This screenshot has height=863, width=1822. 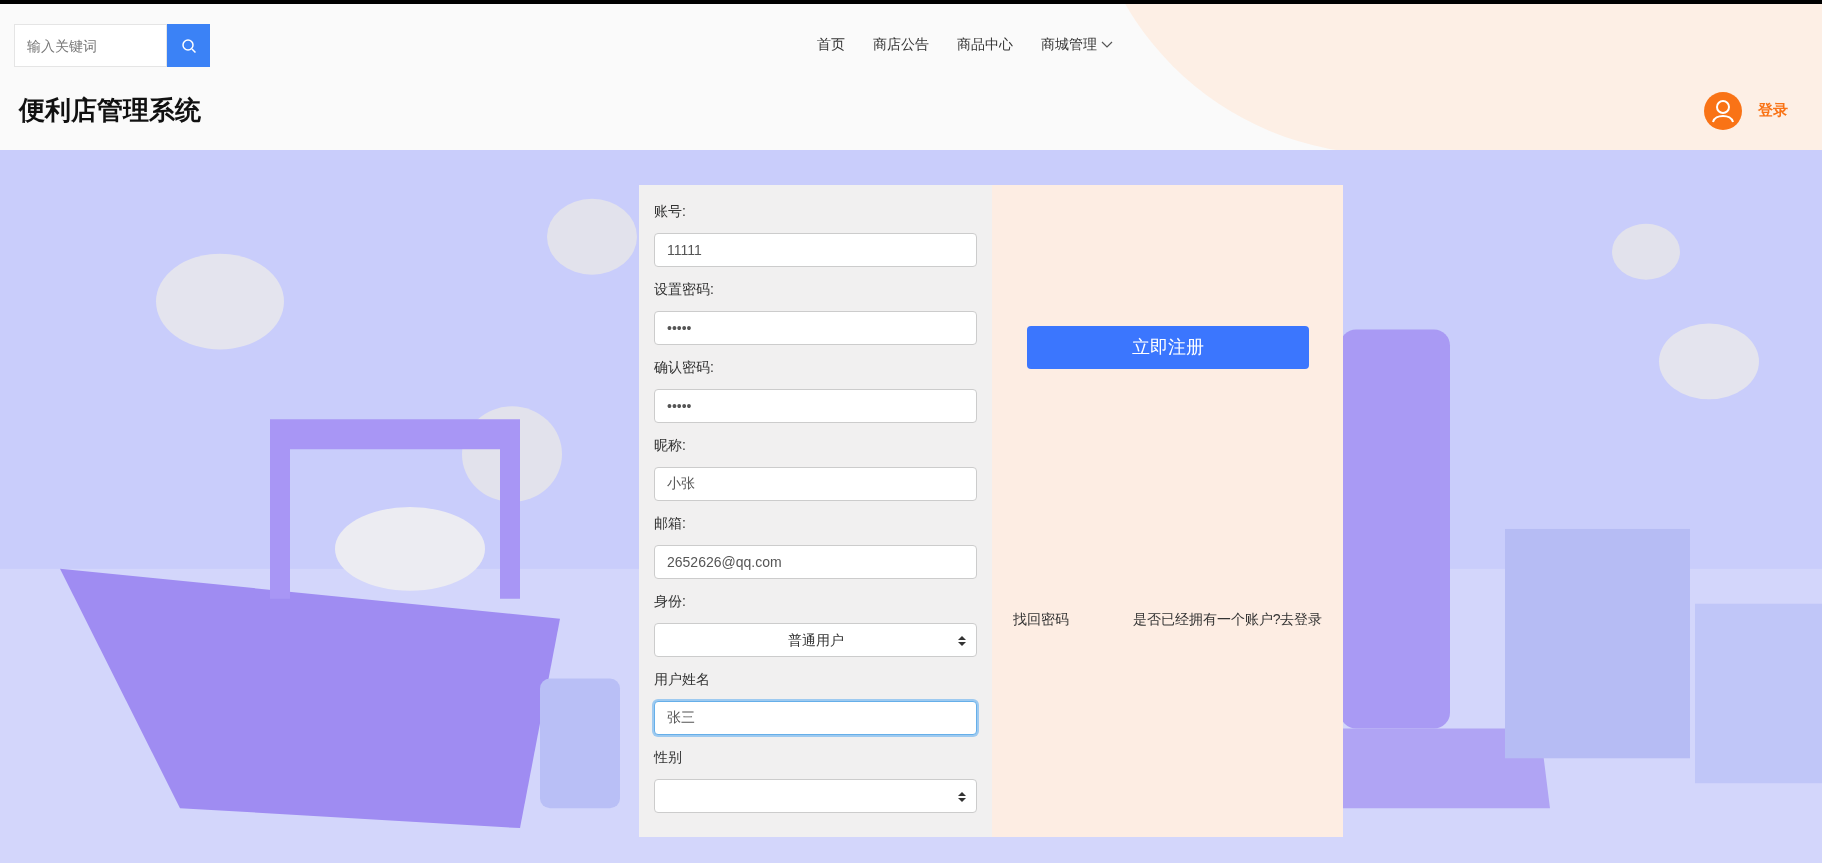 I want to click on search-button, so click(x=188, y=45).